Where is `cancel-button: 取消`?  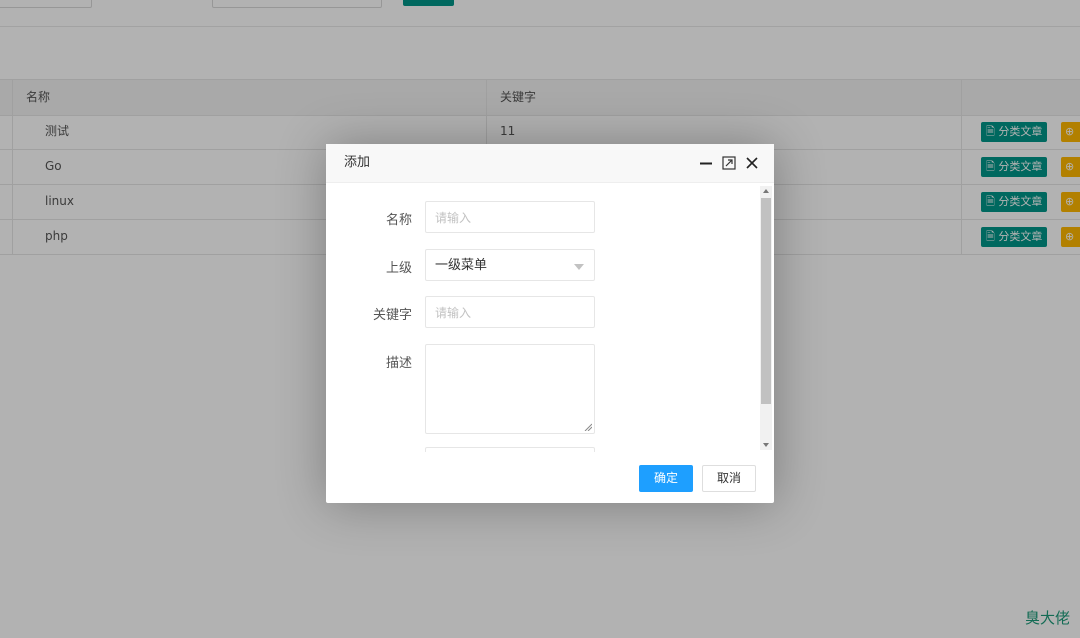 cancel-button: 取消 is located at coordinates (729, 478).